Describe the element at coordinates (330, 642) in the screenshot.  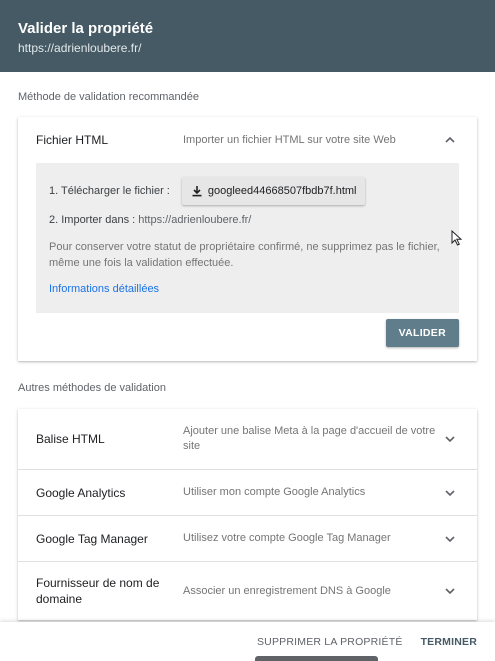
I see `delete-property-button: SUPPRIMER LA PROPRIÉTÉ` at that location.